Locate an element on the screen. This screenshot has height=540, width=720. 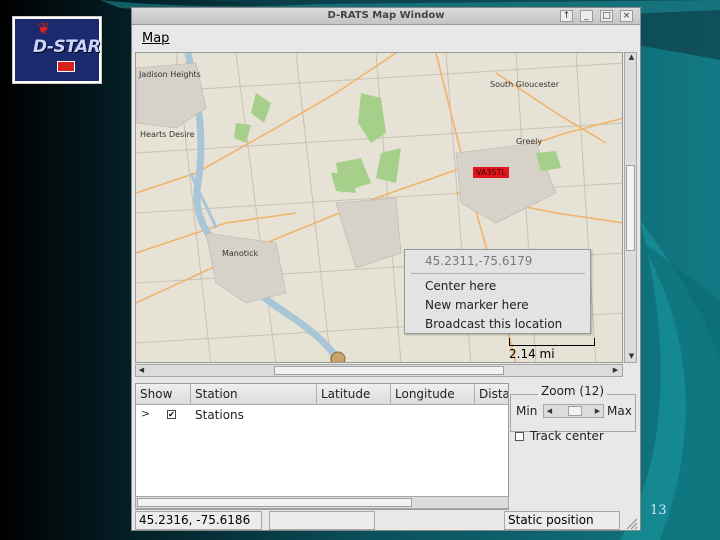
menu-map: Map is located at coordinates (155, 38).